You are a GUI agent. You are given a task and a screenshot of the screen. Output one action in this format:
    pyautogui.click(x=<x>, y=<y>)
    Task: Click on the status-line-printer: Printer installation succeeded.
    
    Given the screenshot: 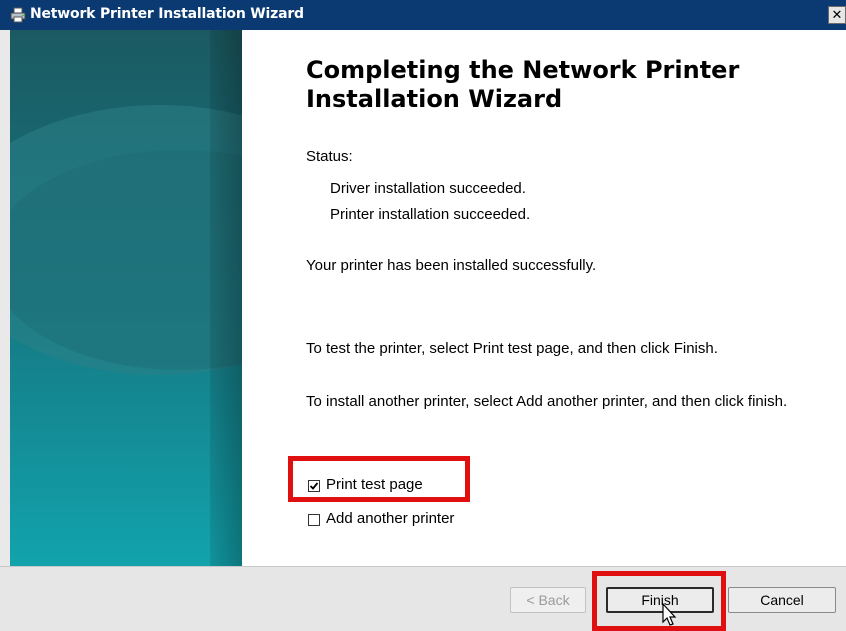 What is the action you would take?
    pyautogui.click(x=430, y=214)
    